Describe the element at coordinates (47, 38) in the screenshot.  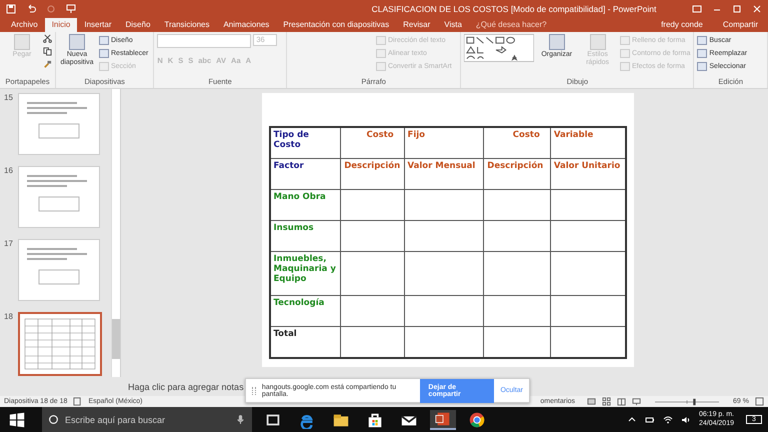
I see `cut-icon` at that location.